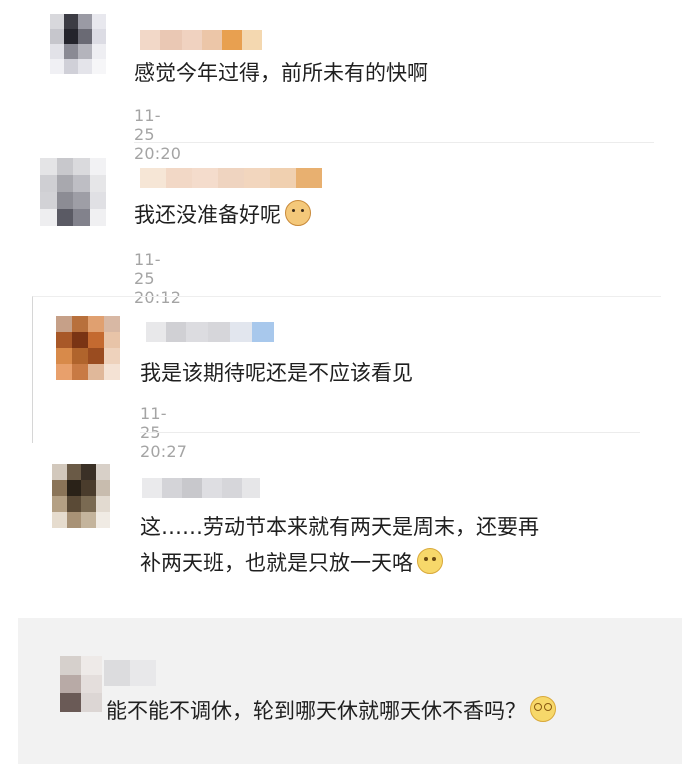  I want to click on comment-time: 11-25 20:20, so click(158, 134).